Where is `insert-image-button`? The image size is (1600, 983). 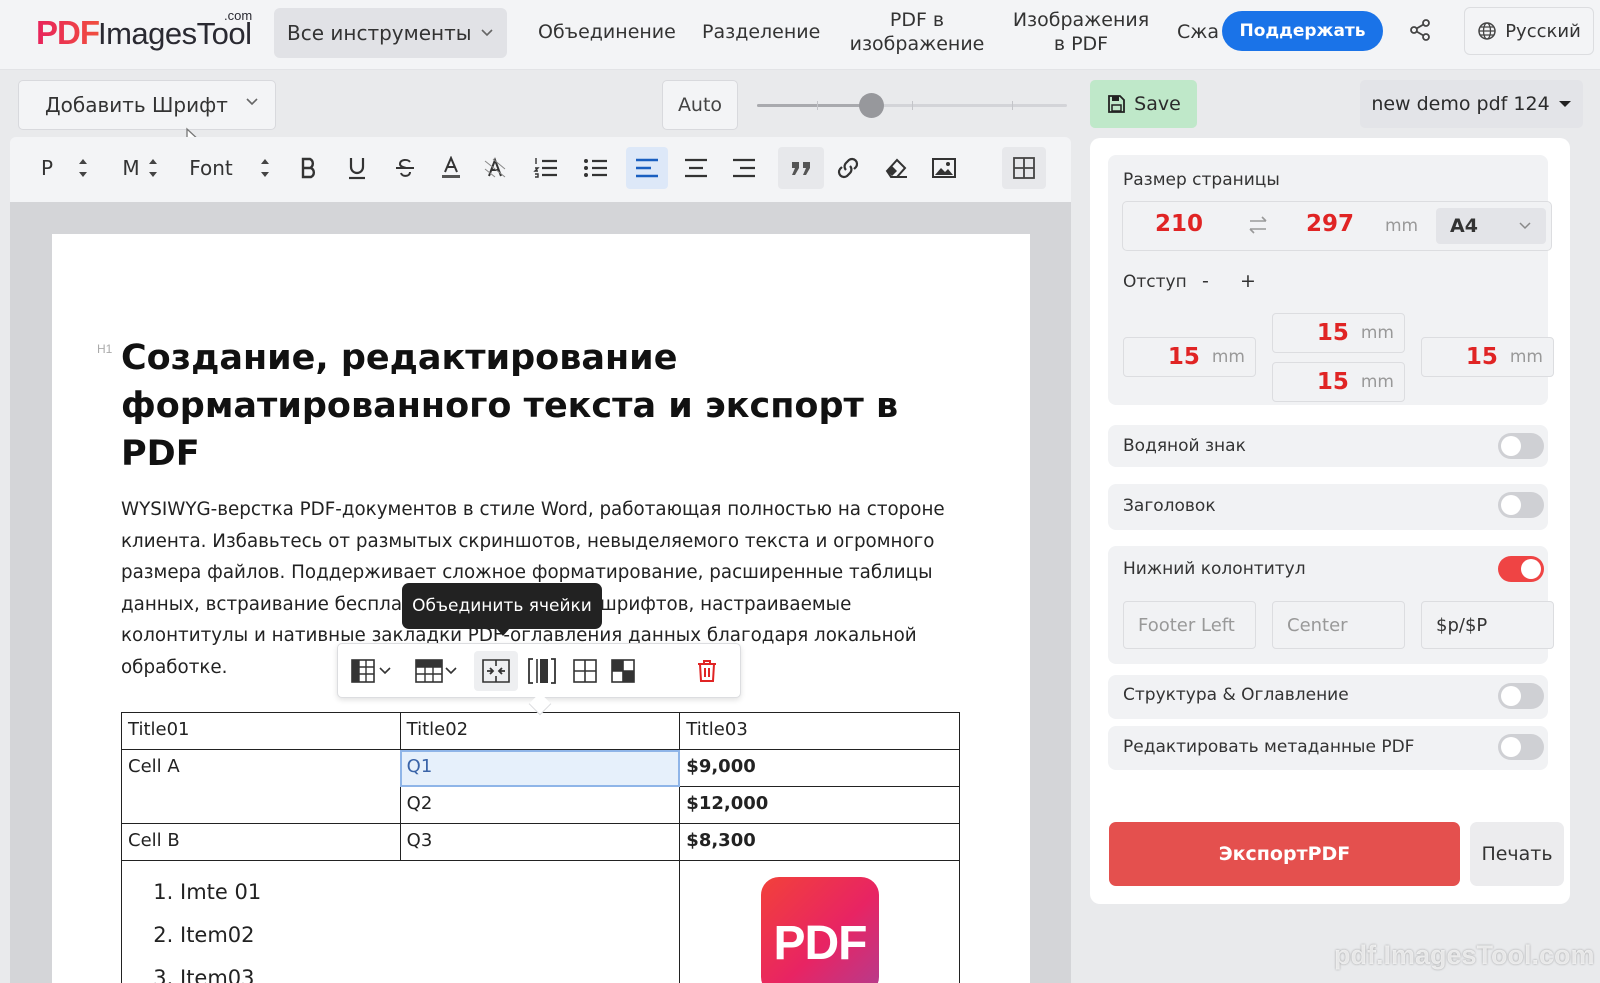
insert-image-button is located at coordinates (944, 168).